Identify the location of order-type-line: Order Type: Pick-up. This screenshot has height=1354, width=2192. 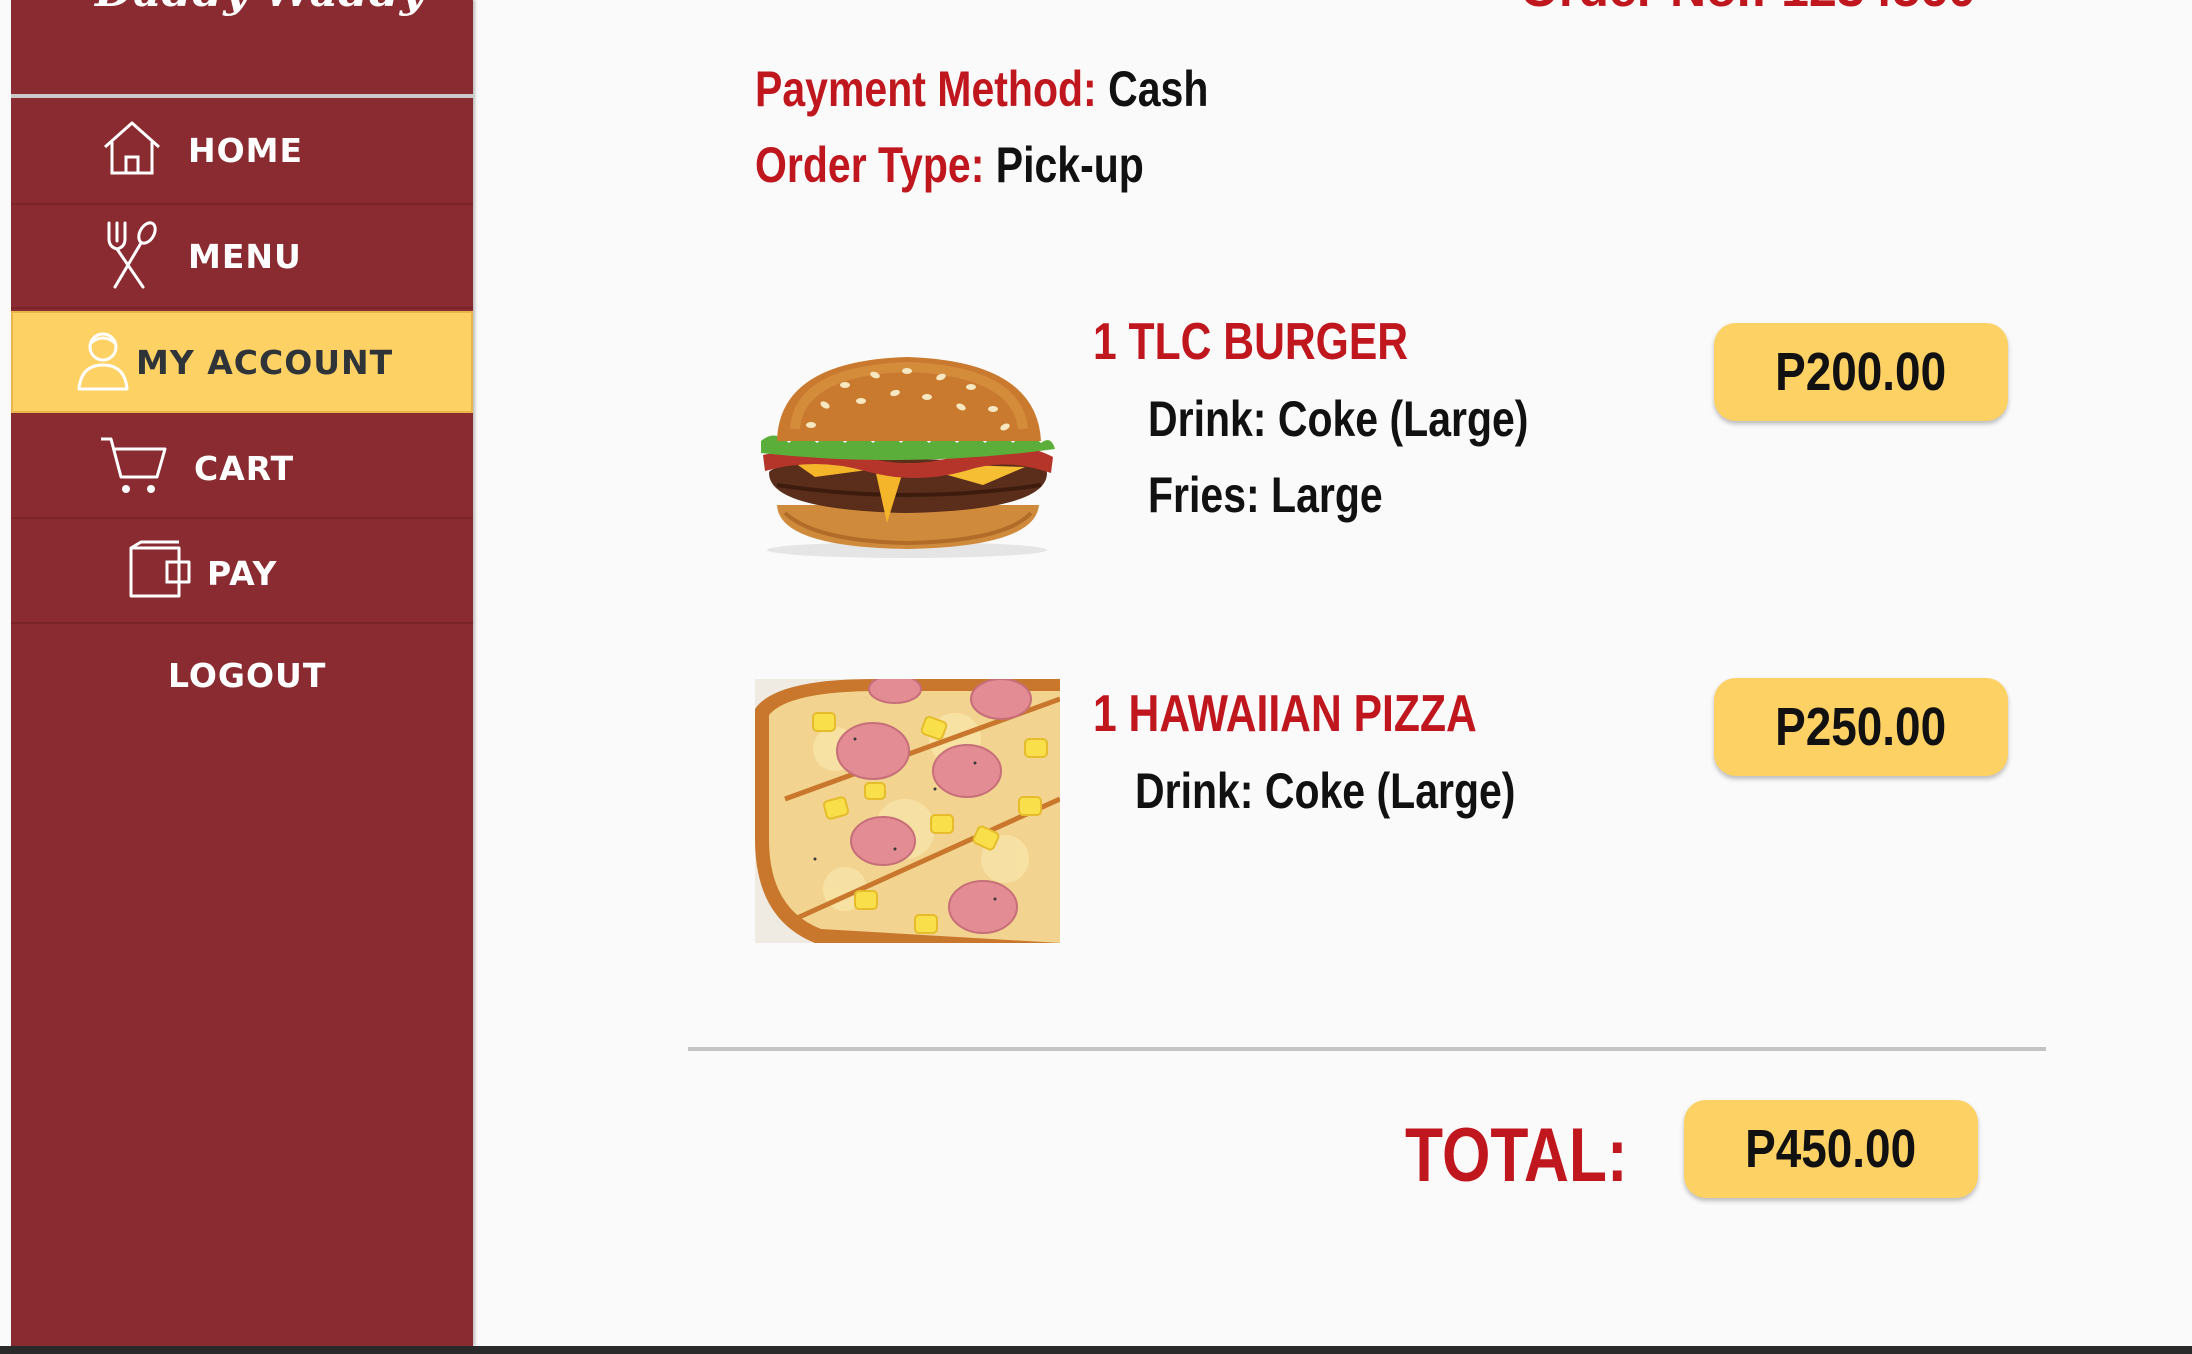
(949, 165).